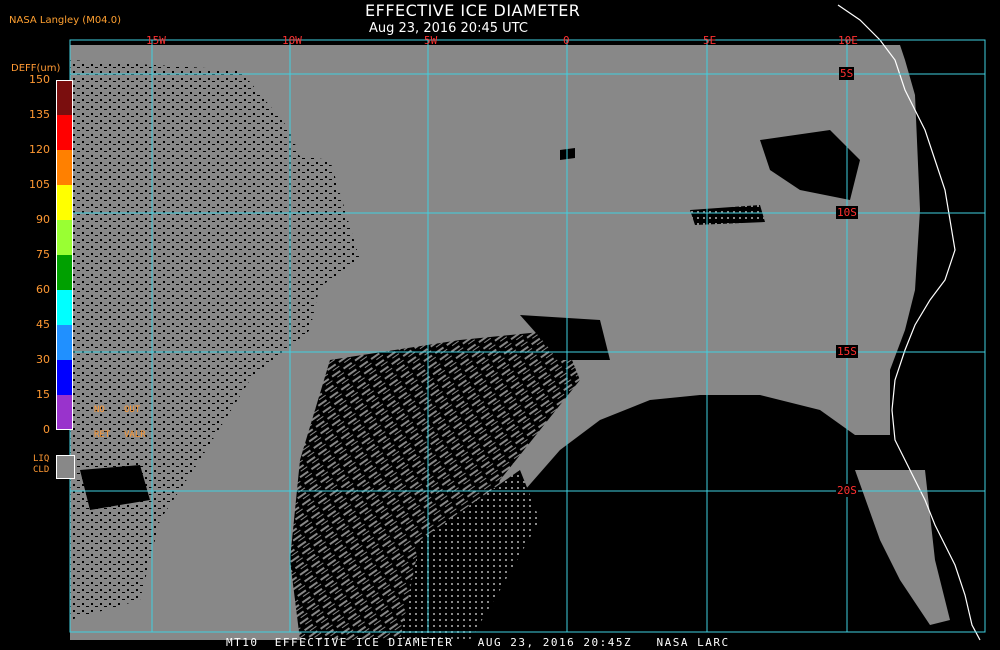 Image resolution: width=1000 pixels, height=650 pixels. Describe the element at coordinates (847, 351) in the screenshot. I see `lat-label-15s: 15S` at that location.